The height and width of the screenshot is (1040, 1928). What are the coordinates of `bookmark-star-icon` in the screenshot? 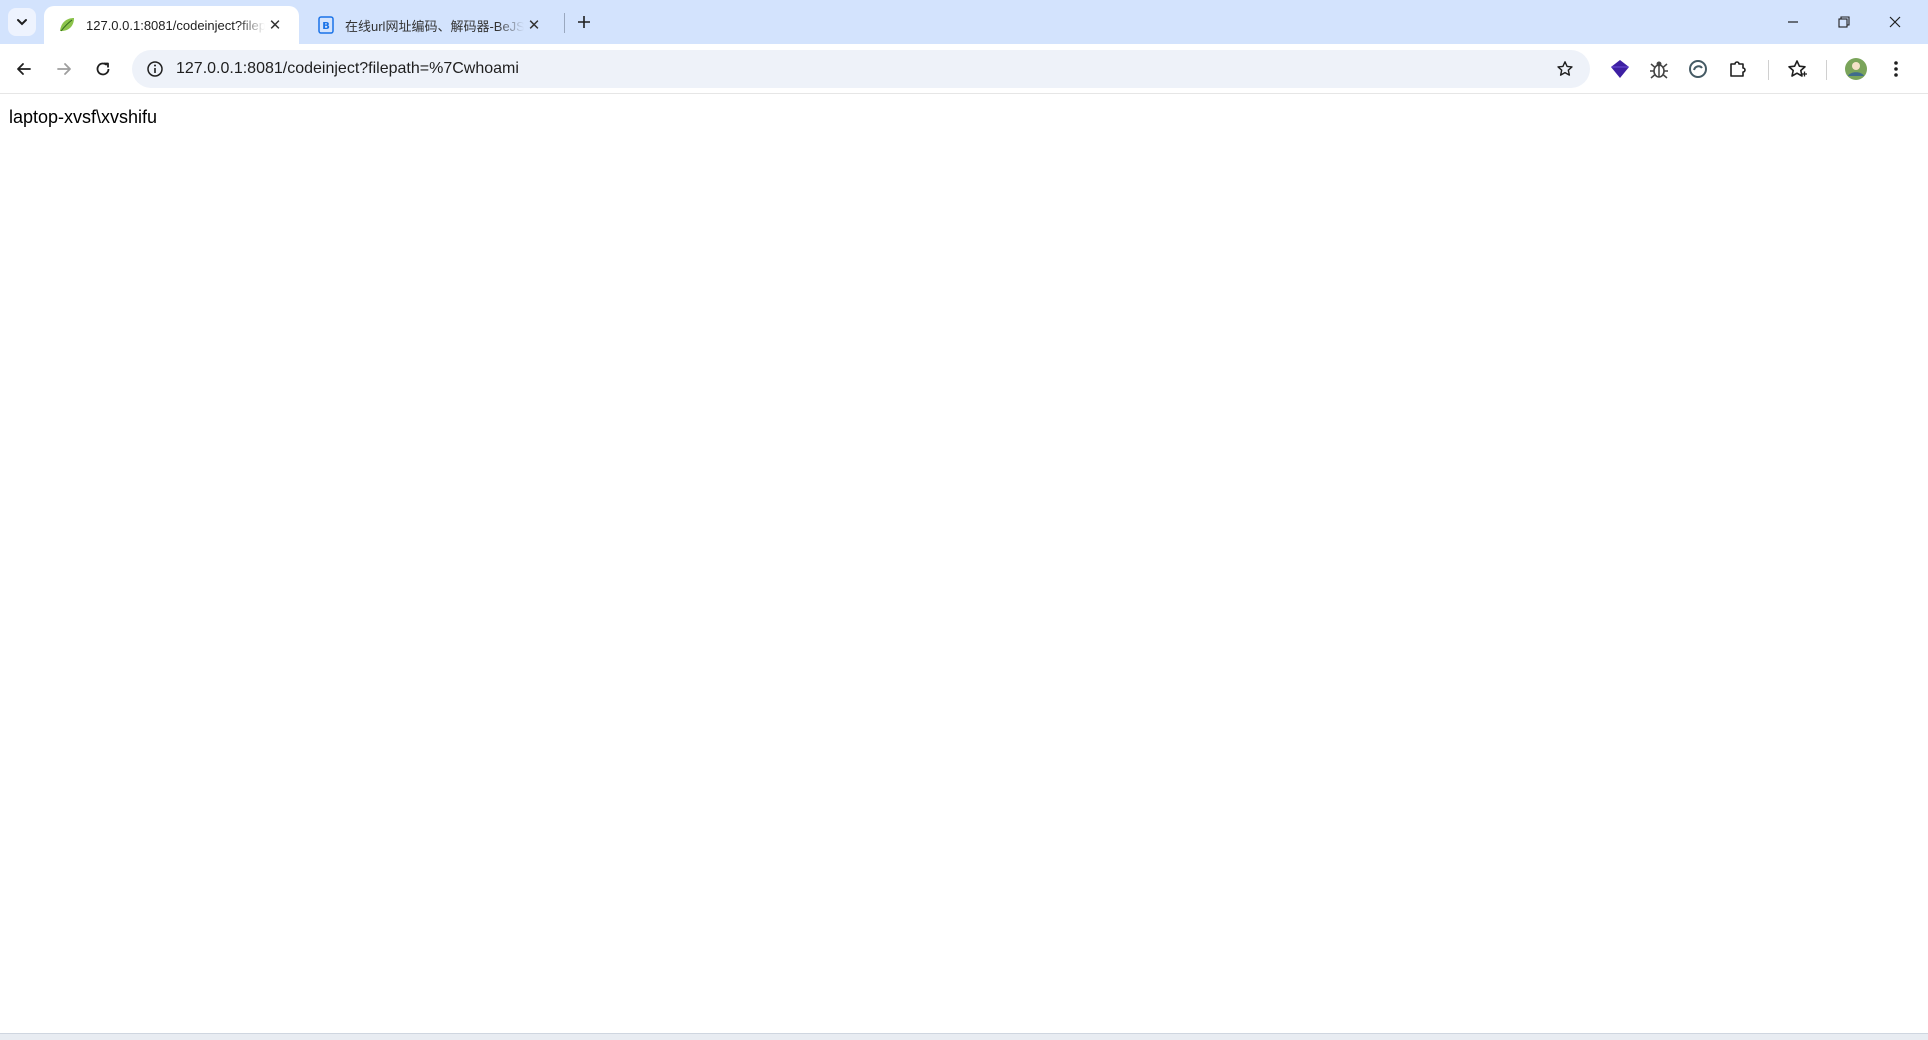 It's located at (1565, 69).